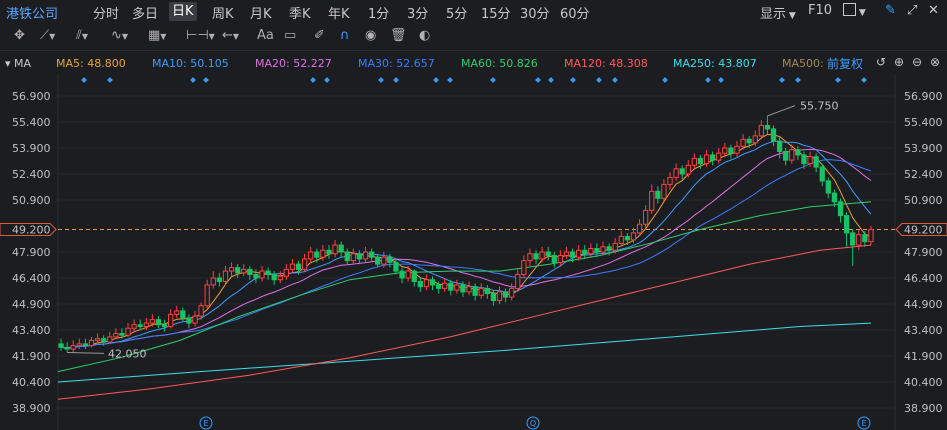 This screenshot has height=430, width=947. What do you see at coordinates (290, 35) in the screenshot?
I see `comment-icon: ▭` at bounding box center [290, 35].